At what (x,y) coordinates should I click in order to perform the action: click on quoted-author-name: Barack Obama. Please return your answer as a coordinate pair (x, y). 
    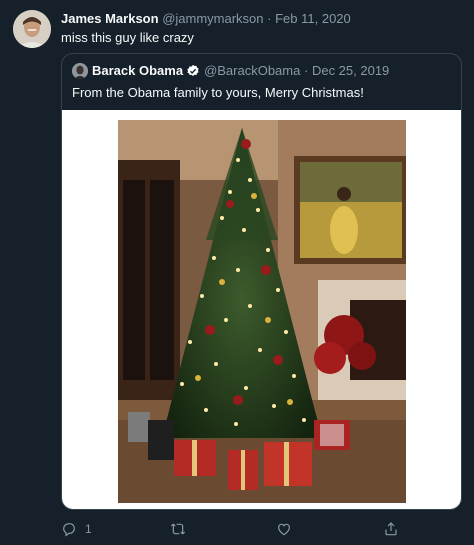
    Looking at the image, I should click on (137, 71).